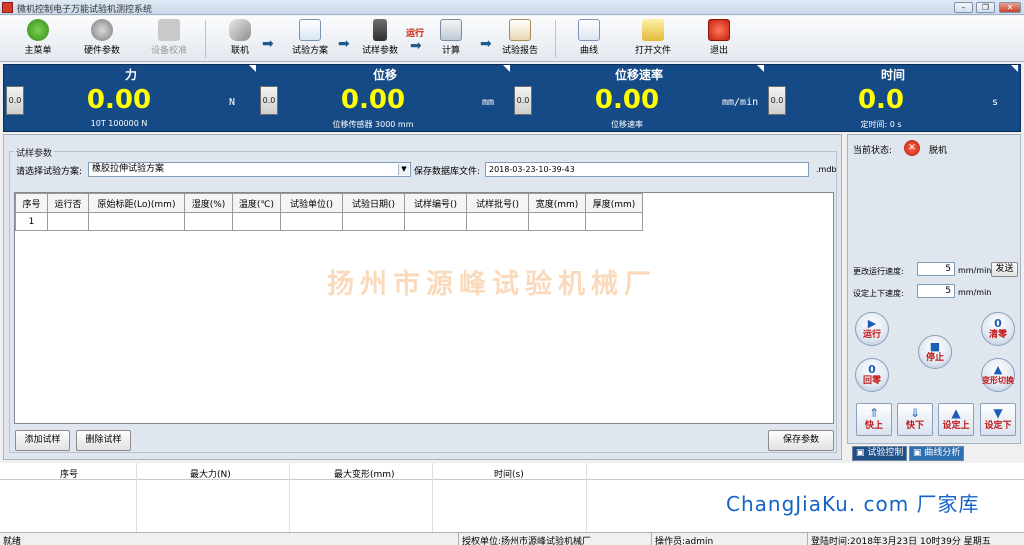  Describe the element at coordinates (69, 473) in the screenshot. I see `results-col-header: 序号` at that location.